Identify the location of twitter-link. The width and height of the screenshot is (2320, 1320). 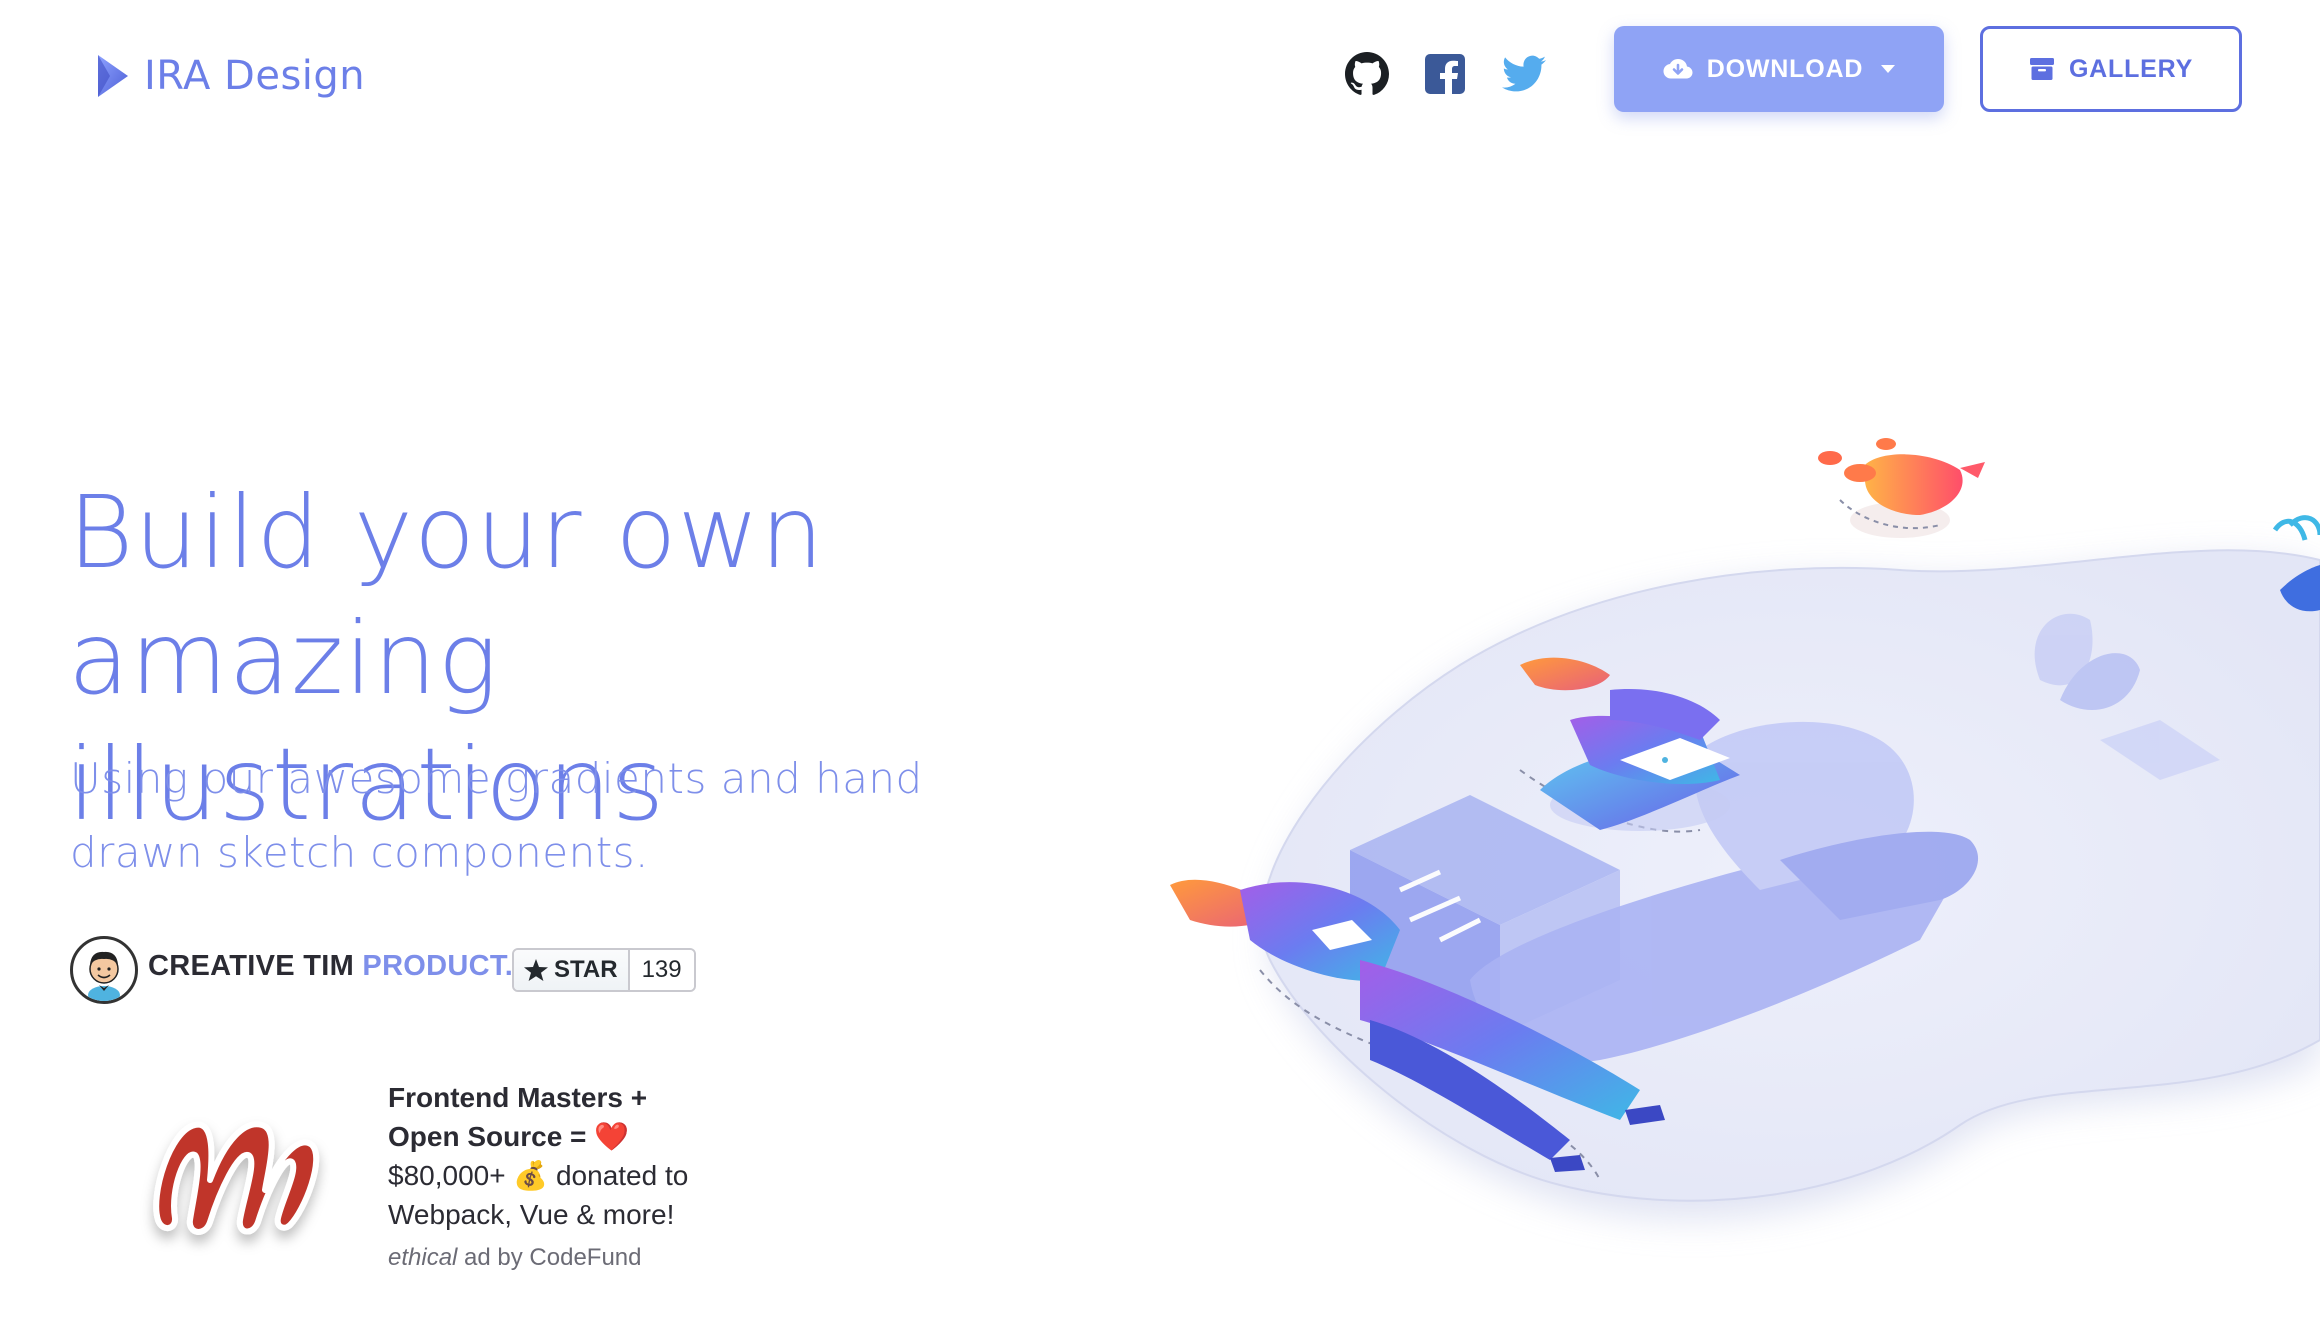
(1524, 74).